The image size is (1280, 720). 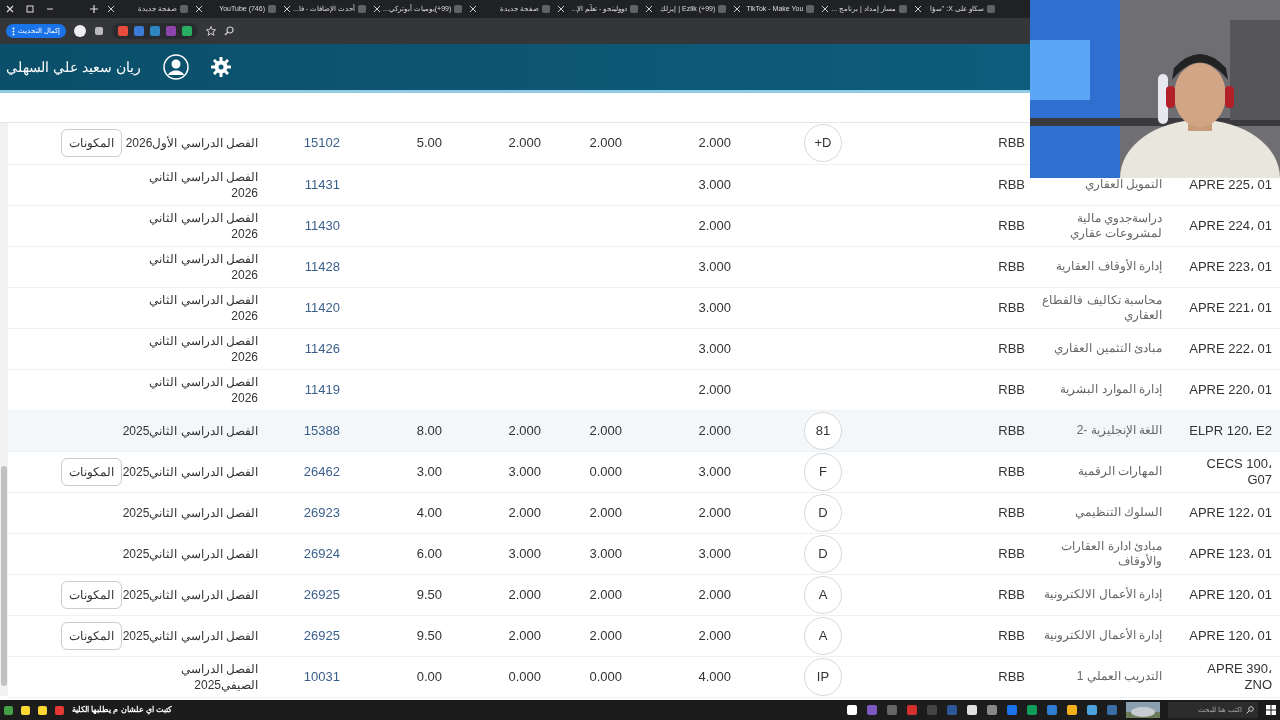 I want to click on semester-text: الفصل الدراسي الصيفي2025, so click(x=219, y=676).